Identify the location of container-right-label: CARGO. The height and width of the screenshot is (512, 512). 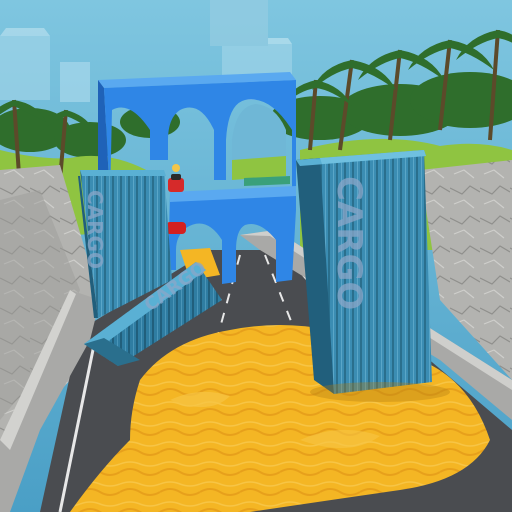
(349, 243).